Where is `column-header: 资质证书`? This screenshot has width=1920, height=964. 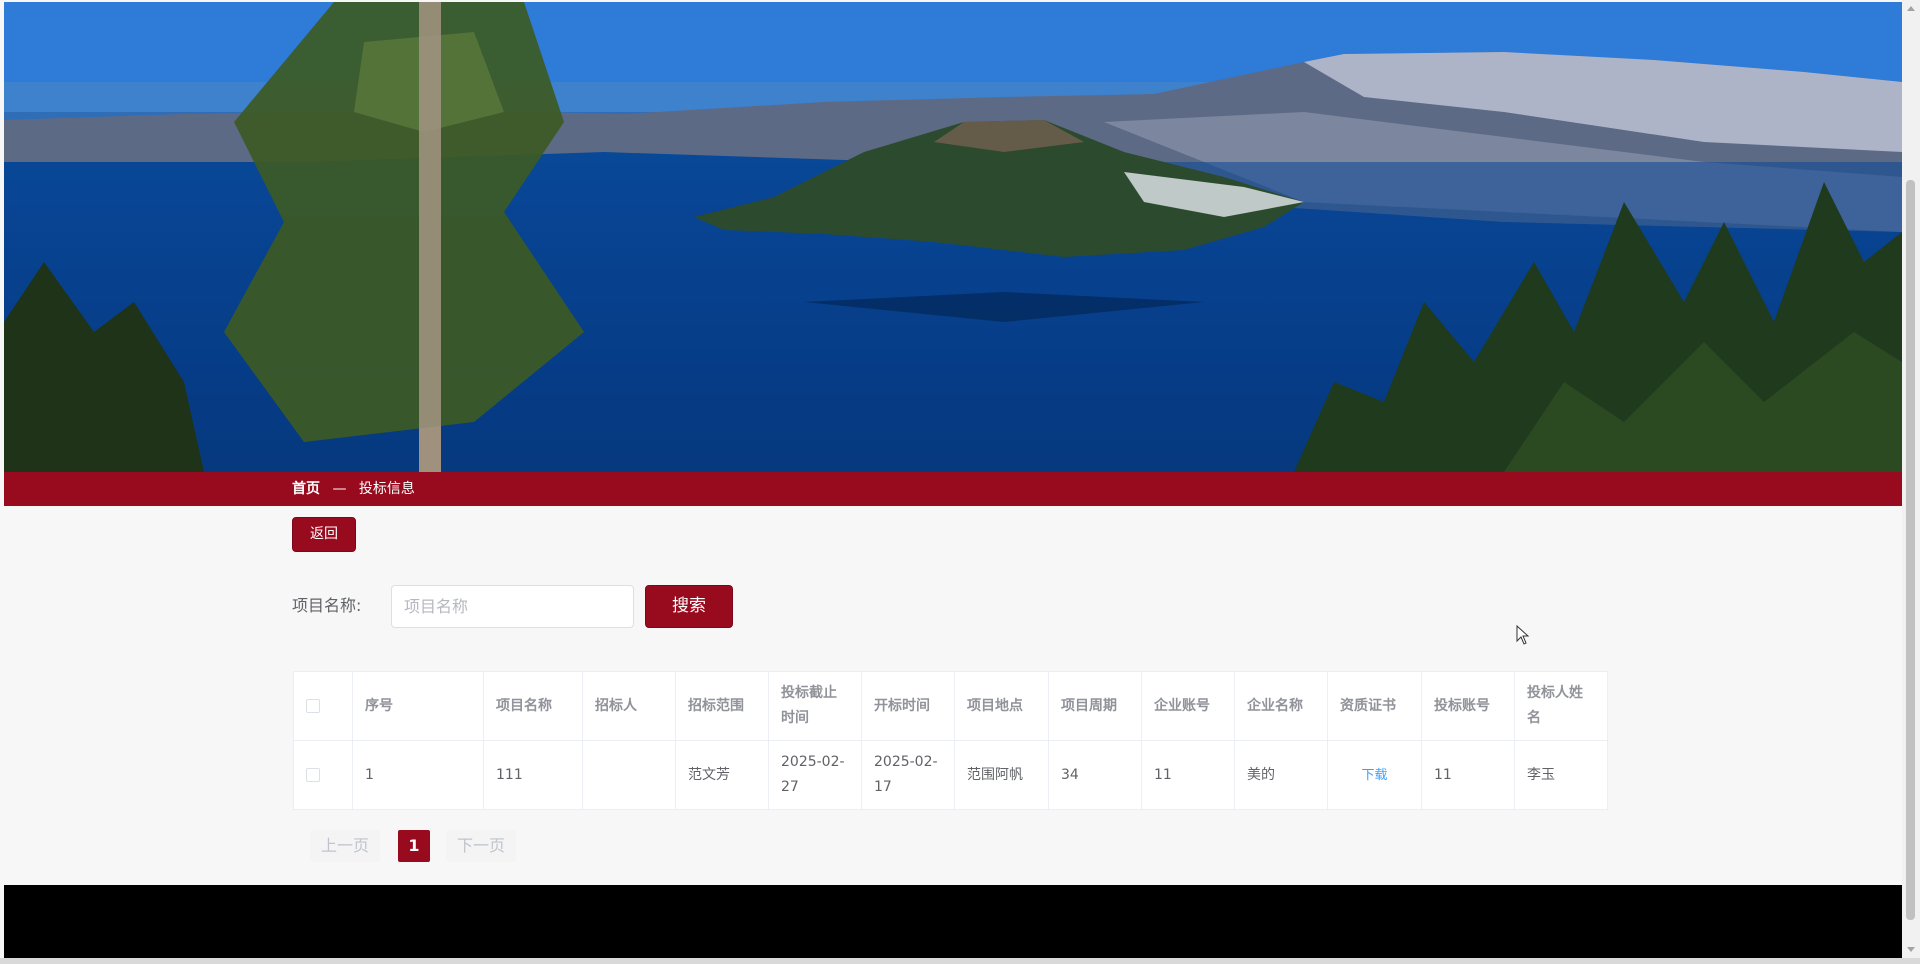 column-header: 资质证书 is located at coordinates (1374, 706).